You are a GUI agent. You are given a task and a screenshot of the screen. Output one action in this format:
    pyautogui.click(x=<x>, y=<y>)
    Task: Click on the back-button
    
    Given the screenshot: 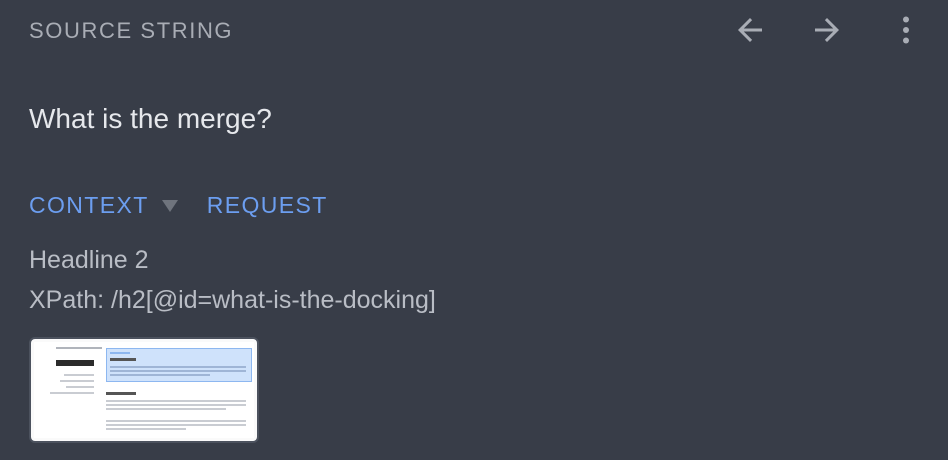 What is the action you would take?
    pyautogui.click(x=750, y=30)
    